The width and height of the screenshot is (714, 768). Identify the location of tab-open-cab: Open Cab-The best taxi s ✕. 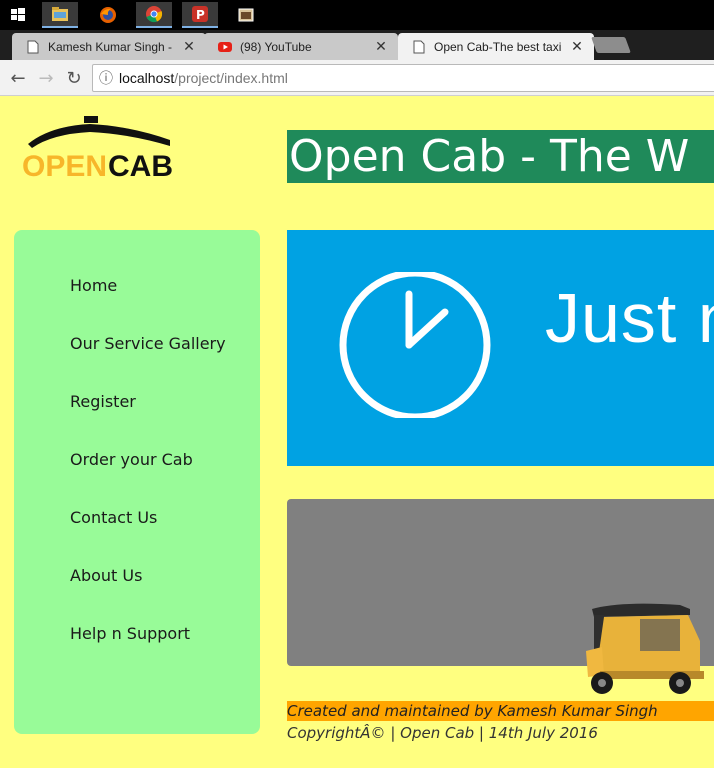
(496, 46).